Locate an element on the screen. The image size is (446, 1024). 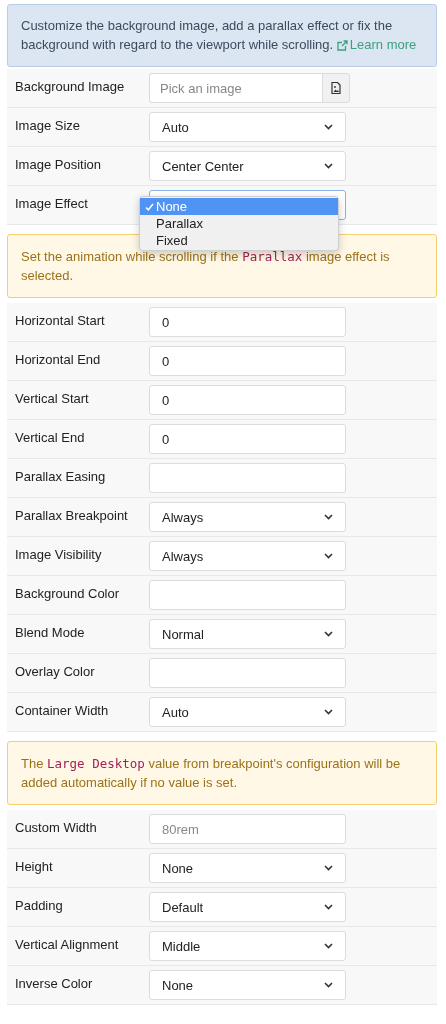
field-label: Image Effect is located at coordinates (52, 203).